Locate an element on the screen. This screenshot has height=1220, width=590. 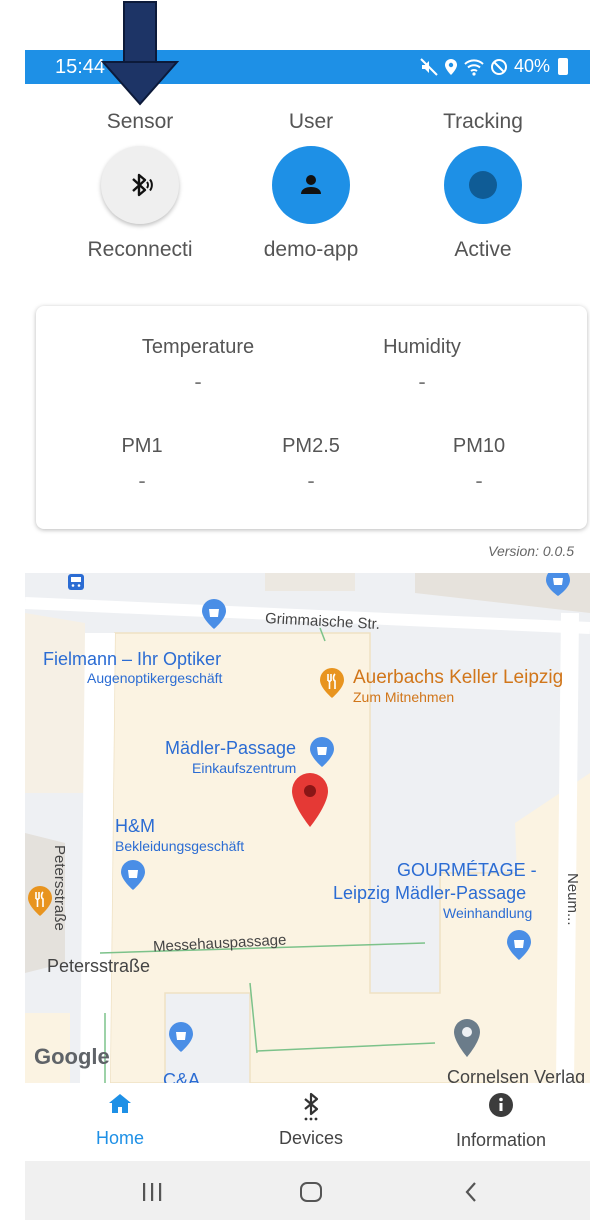
back-icon is located at coordinates (471, 1192).